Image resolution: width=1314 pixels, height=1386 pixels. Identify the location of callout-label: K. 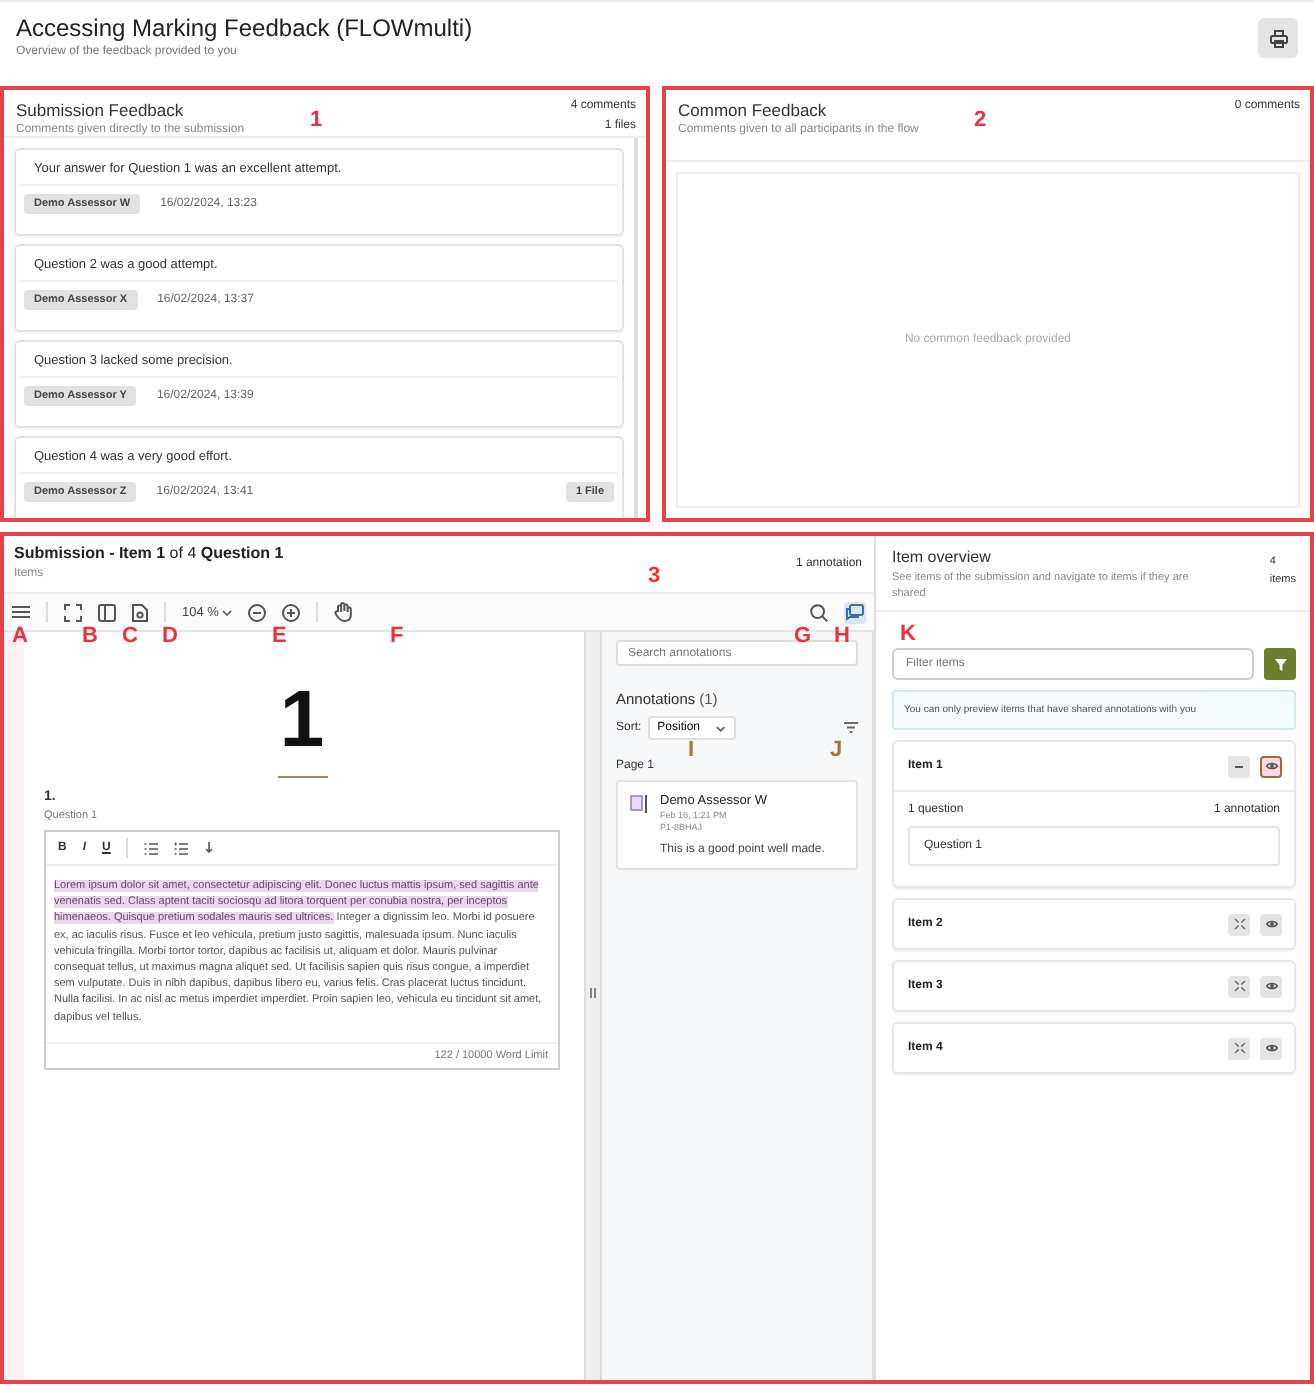
(908, 635).